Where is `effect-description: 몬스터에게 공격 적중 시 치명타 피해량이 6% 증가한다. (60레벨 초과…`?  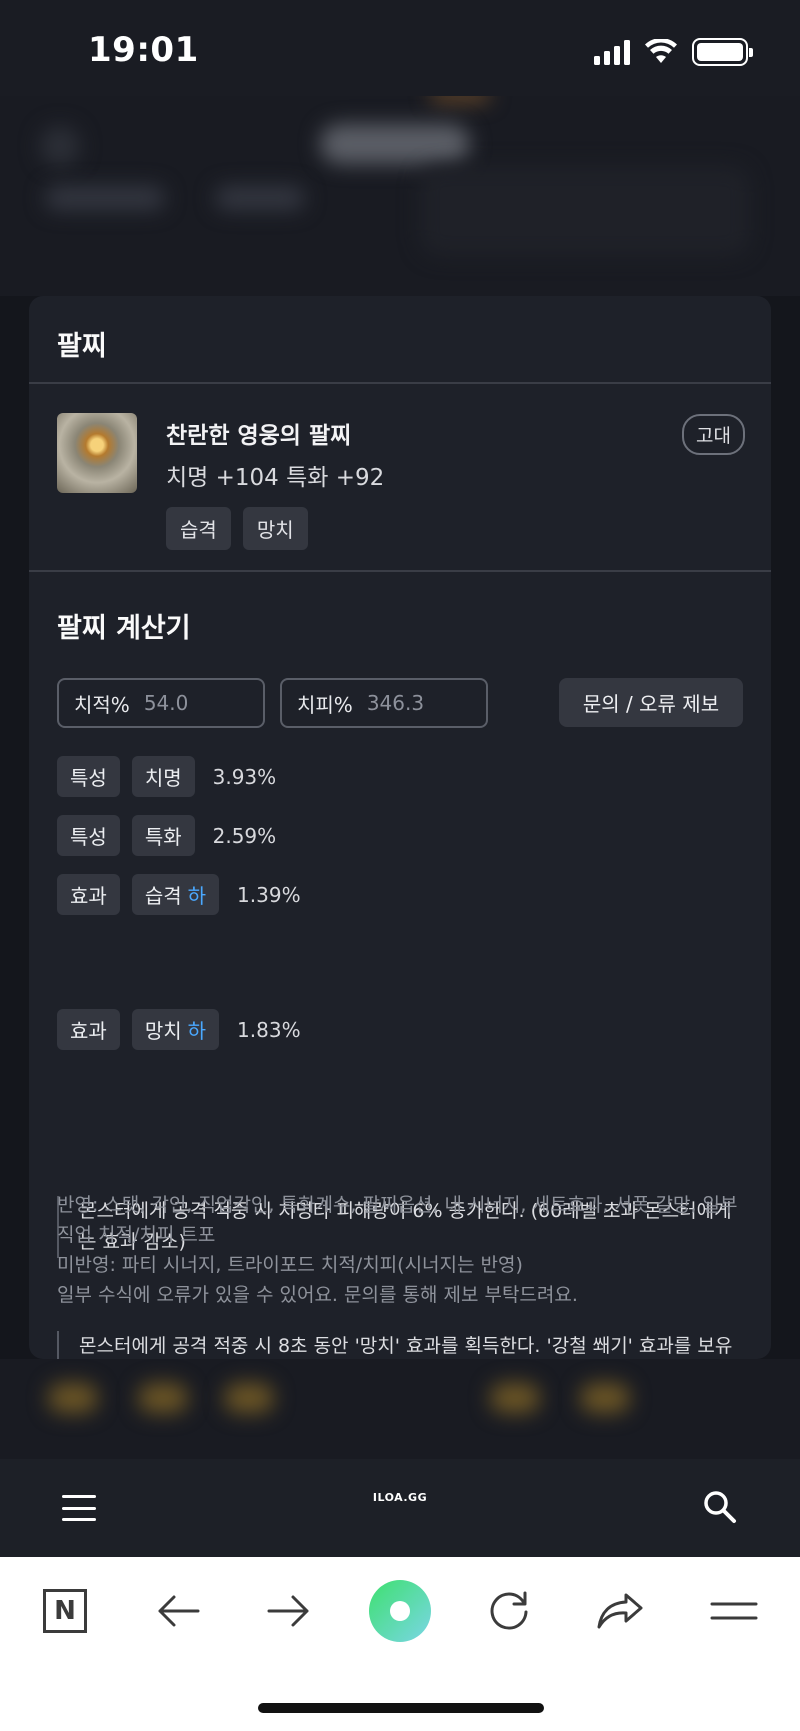
effect-description: 몬스터에게 공격 적중 시 치명타 피해량이 6% 증가한다. (60레벨 초과… is located at coordinates (397, 1227).